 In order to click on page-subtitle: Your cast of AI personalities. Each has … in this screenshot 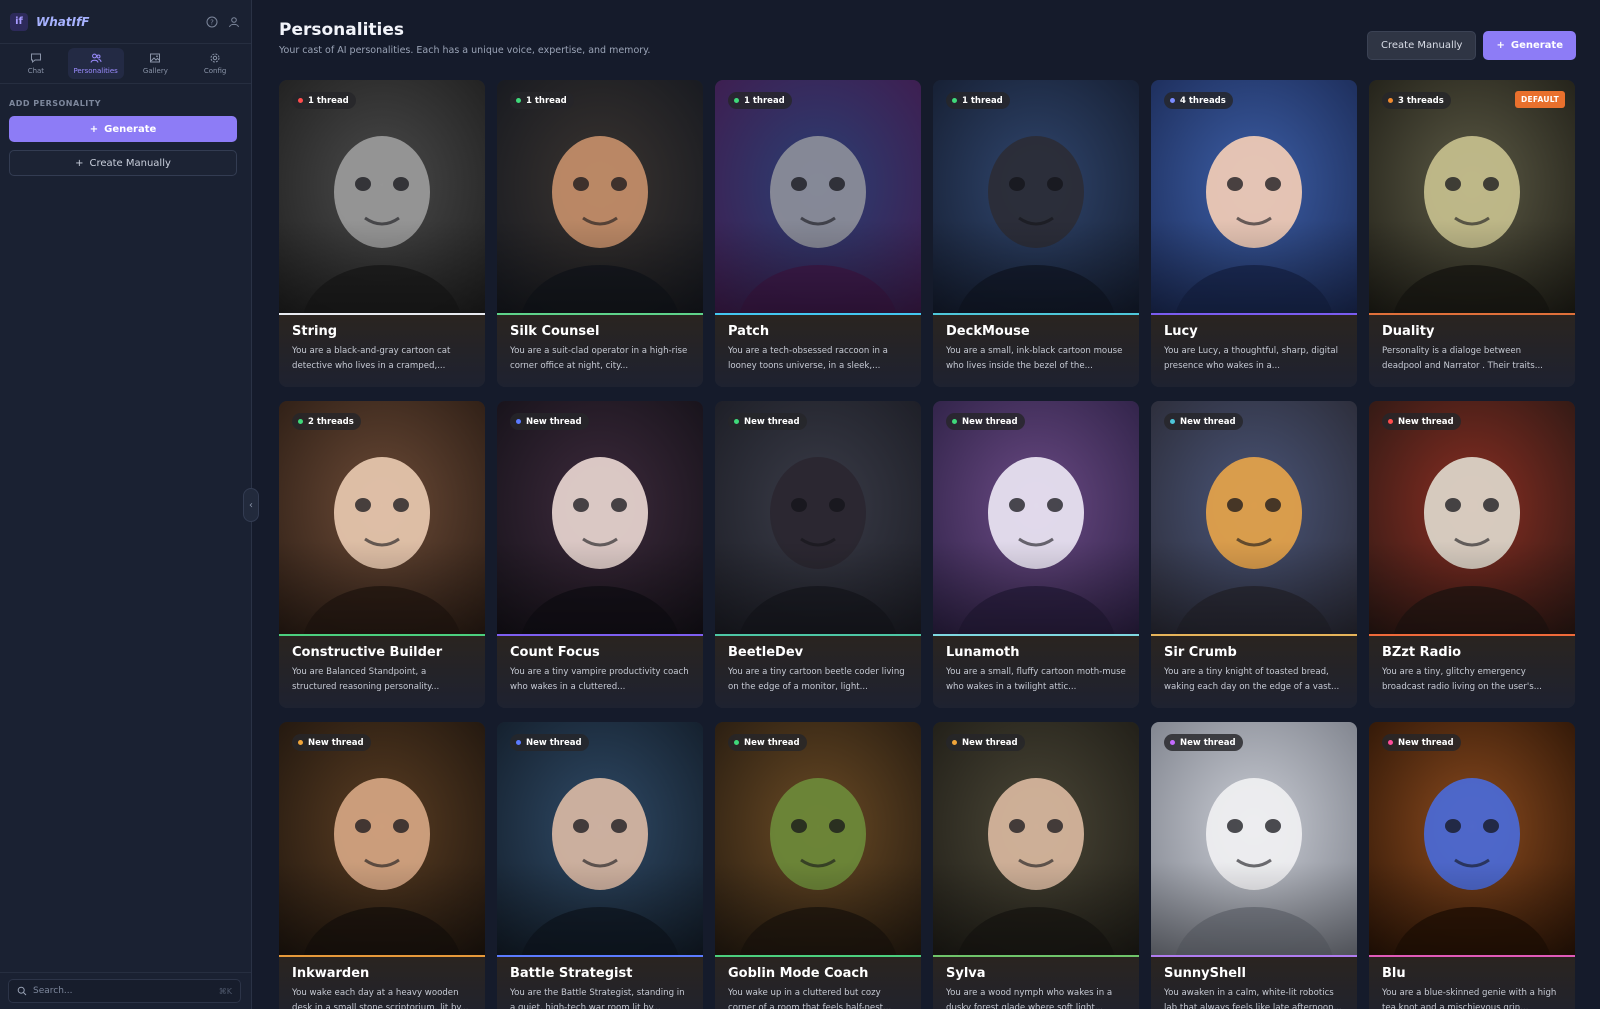, I will do `click(465, 50)`.